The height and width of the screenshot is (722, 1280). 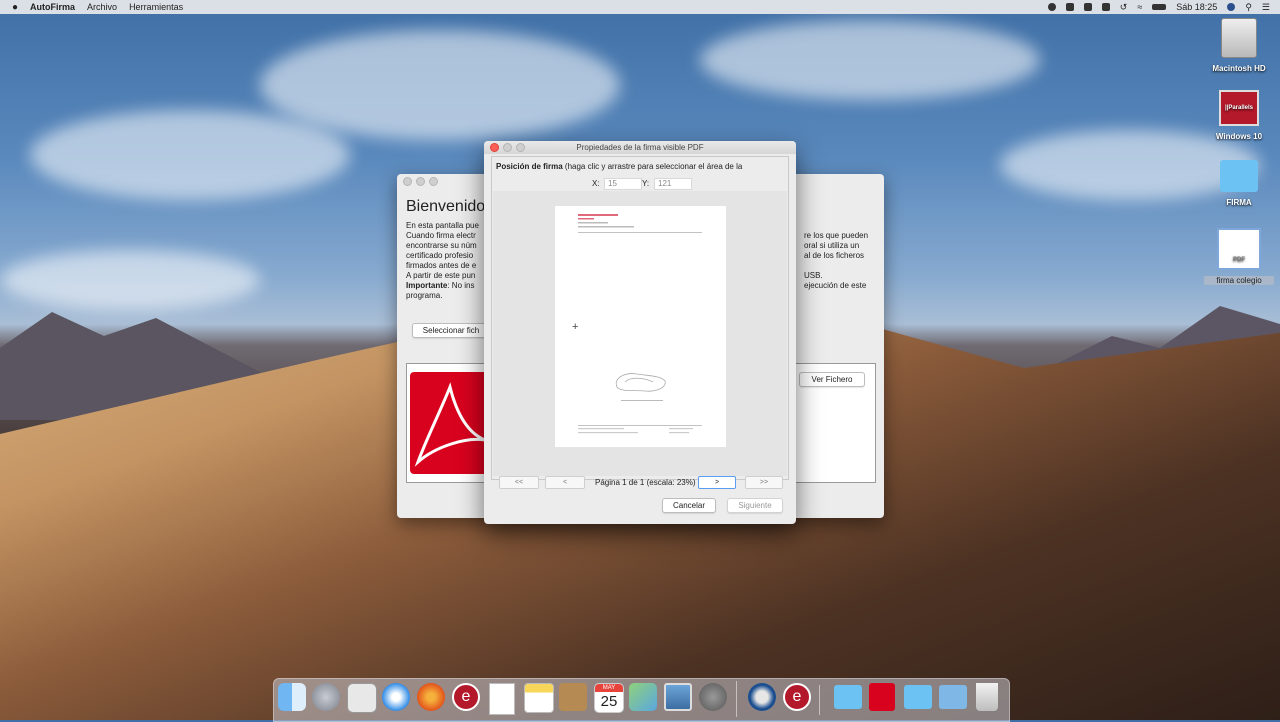 What do you see at coordinates (156, 7) in the screenshot?
I see `menu-herramientas: Herramientas` at bounding box center [156, 7].